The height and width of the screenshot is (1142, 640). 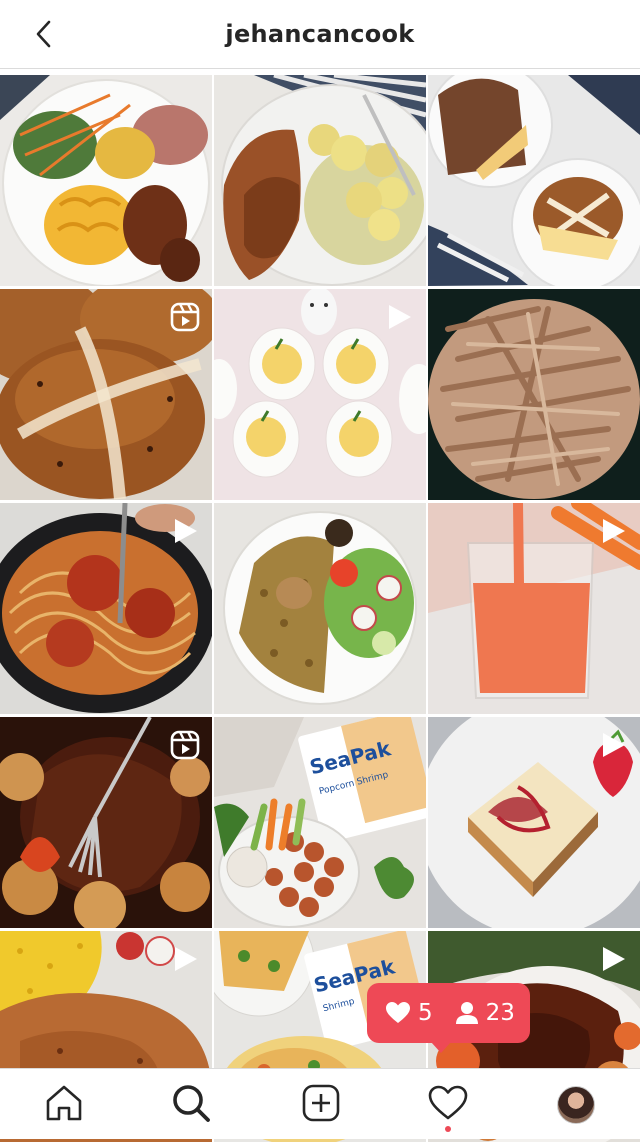 I want to click on activity-heart-icon, so click(x=448, y=1102).